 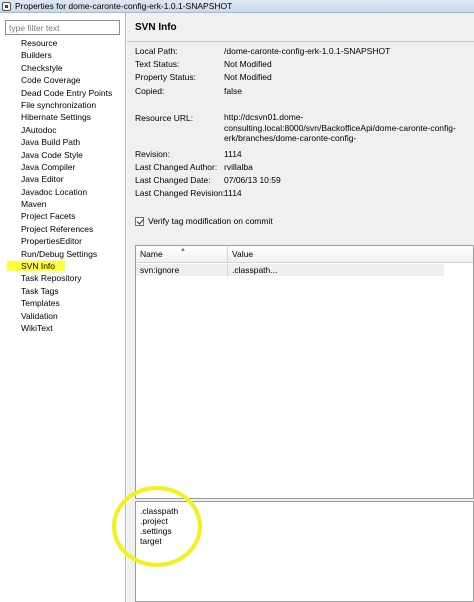 What do you see at coordinates (36, 266) in the screenshot?
I see `nav-item-label: SVN Info` at bounding box center [36, 266].